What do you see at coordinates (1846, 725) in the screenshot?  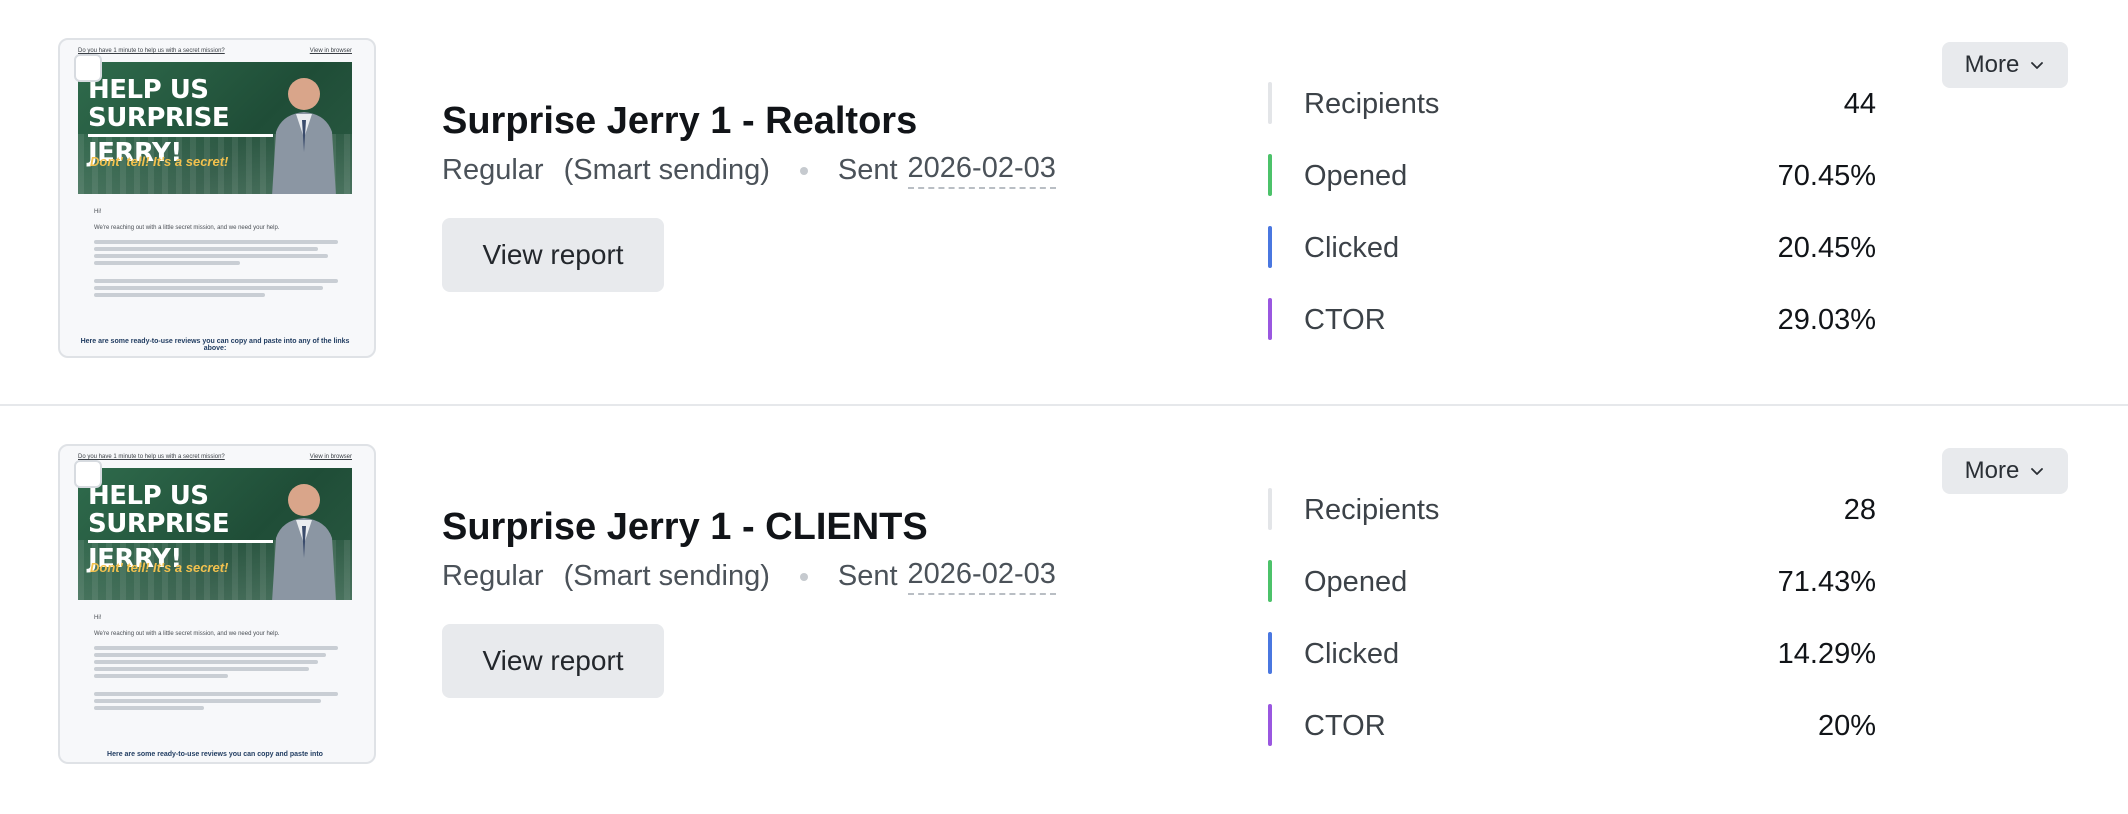 I see `stat-value: 20%` at bounding box center [1846, 725].